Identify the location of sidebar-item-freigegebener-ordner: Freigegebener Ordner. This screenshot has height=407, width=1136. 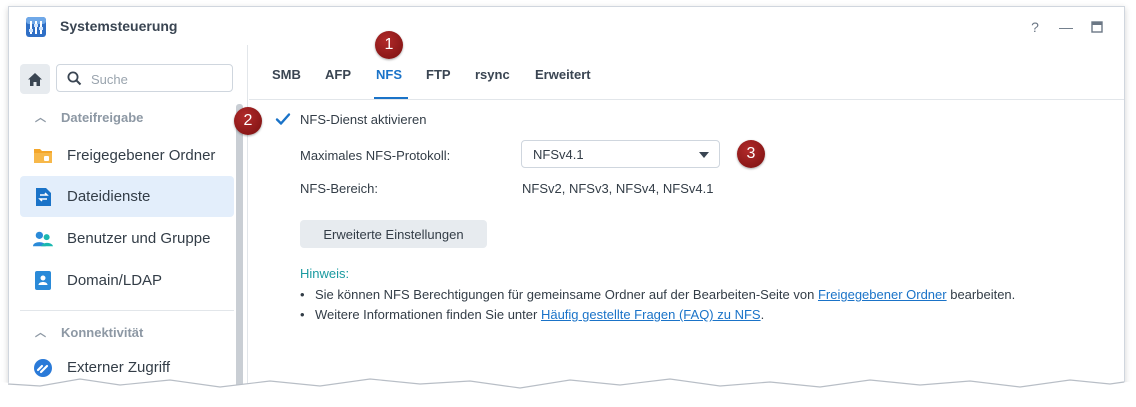
(127, 155).